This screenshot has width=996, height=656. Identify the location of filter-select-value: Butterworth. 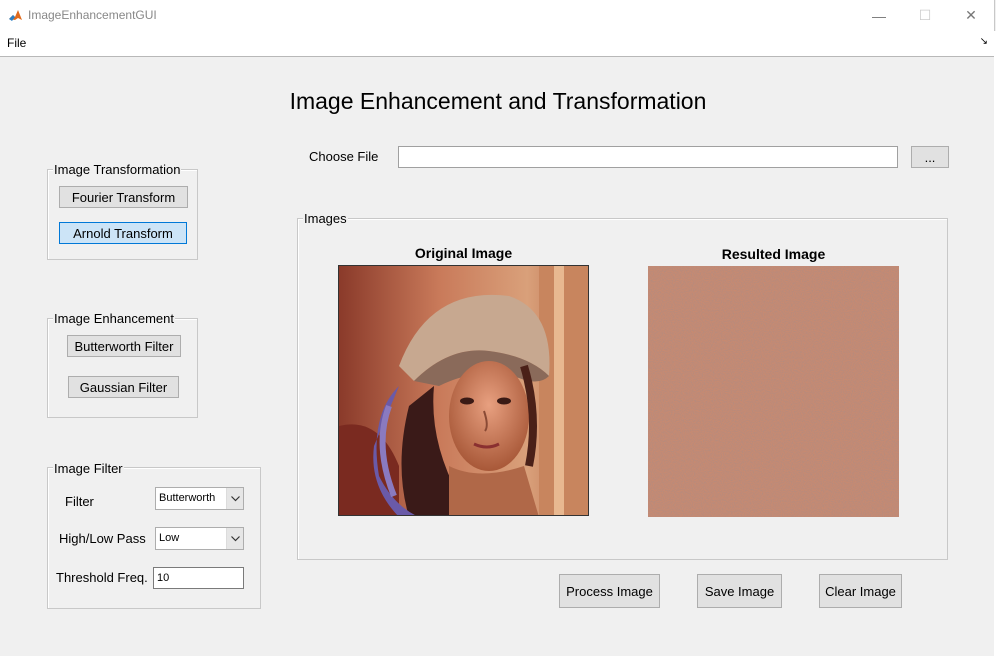
(187, 498).